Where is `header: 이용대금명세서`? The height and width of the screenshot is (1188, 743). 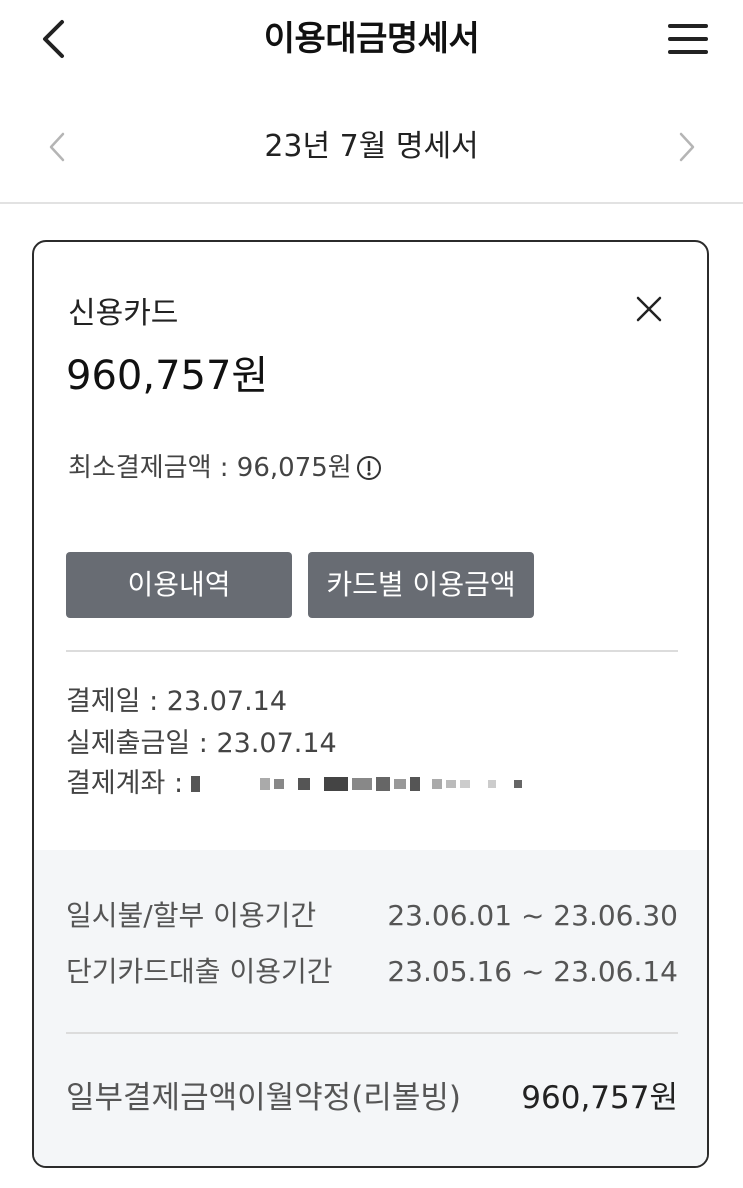 header: 이용대금명세서 is located at coordinates (371, 40).